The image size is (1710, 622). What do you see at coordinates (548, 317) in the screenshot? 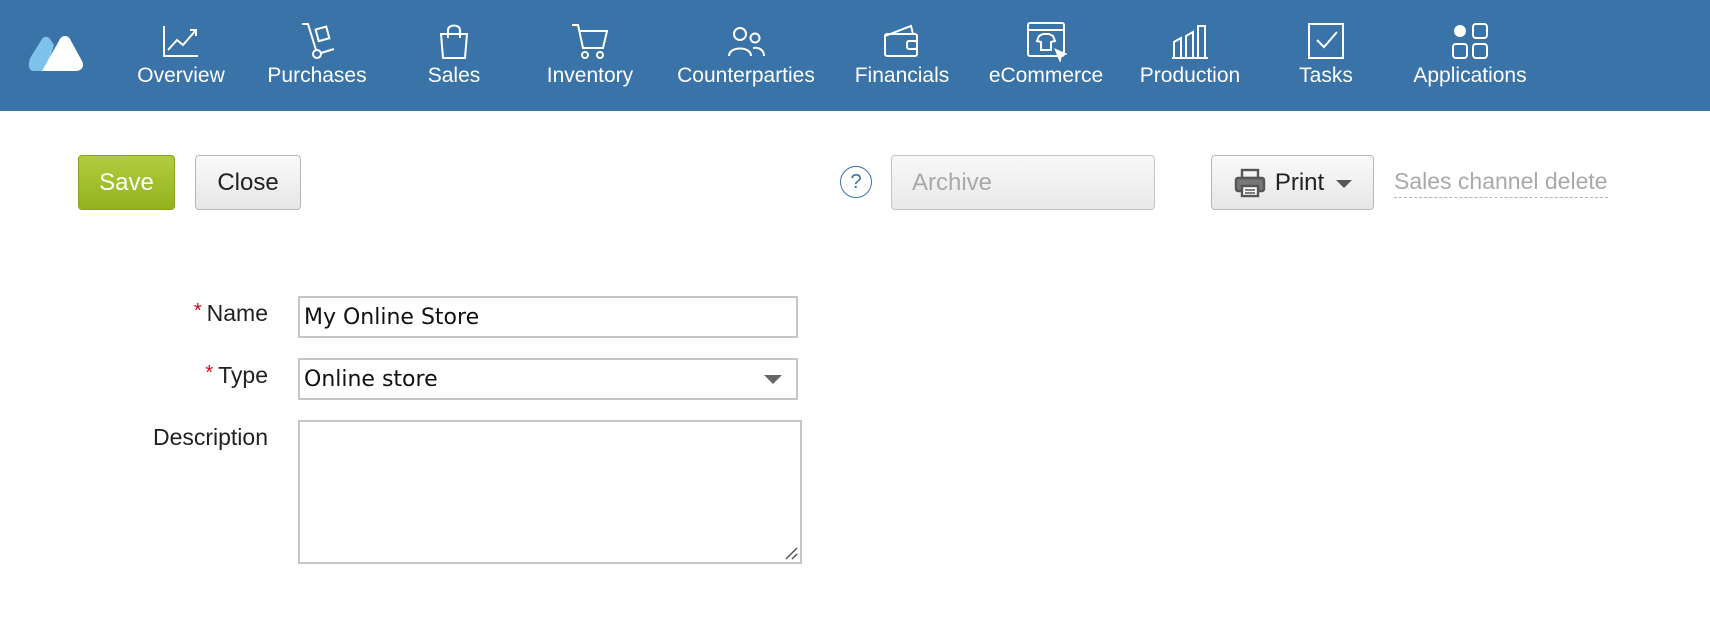
I see `name-input: My Online Store` at bounding box center [548, 317].